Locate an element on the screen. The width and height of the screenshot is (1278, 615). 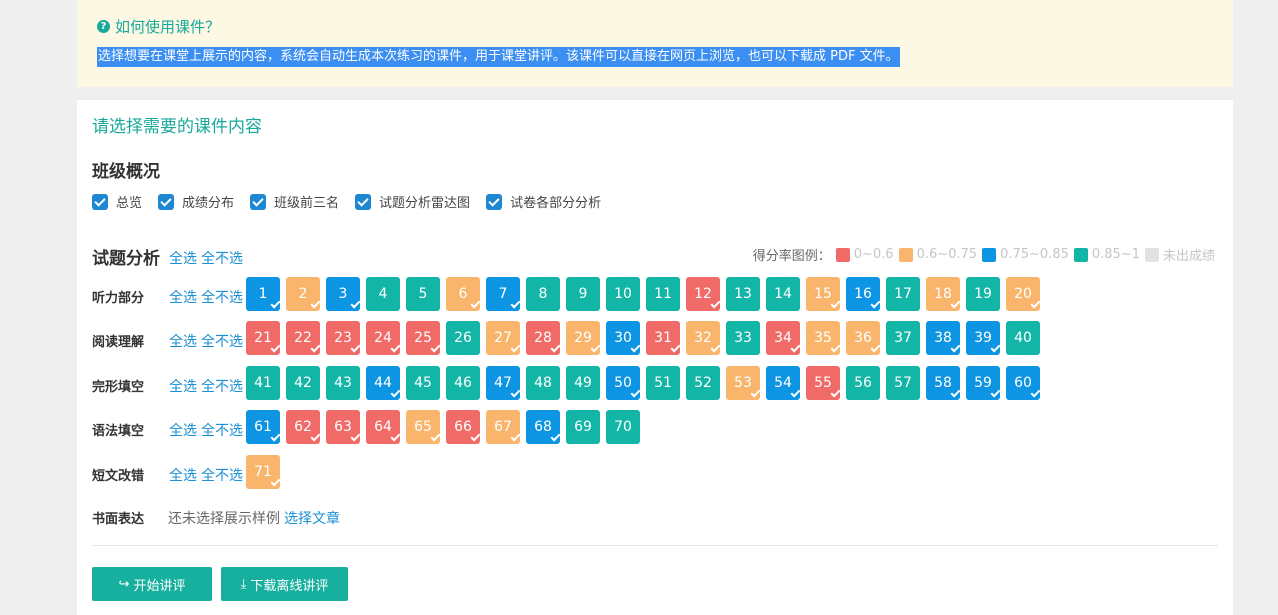
question-tile: 68 is located at coordinates (543, 427).